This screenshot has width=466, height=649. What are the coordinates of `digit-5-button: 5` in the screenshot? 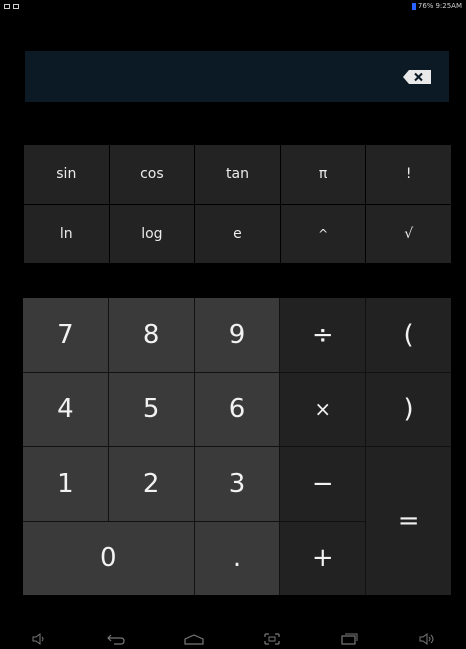 It's located at (151, 409).